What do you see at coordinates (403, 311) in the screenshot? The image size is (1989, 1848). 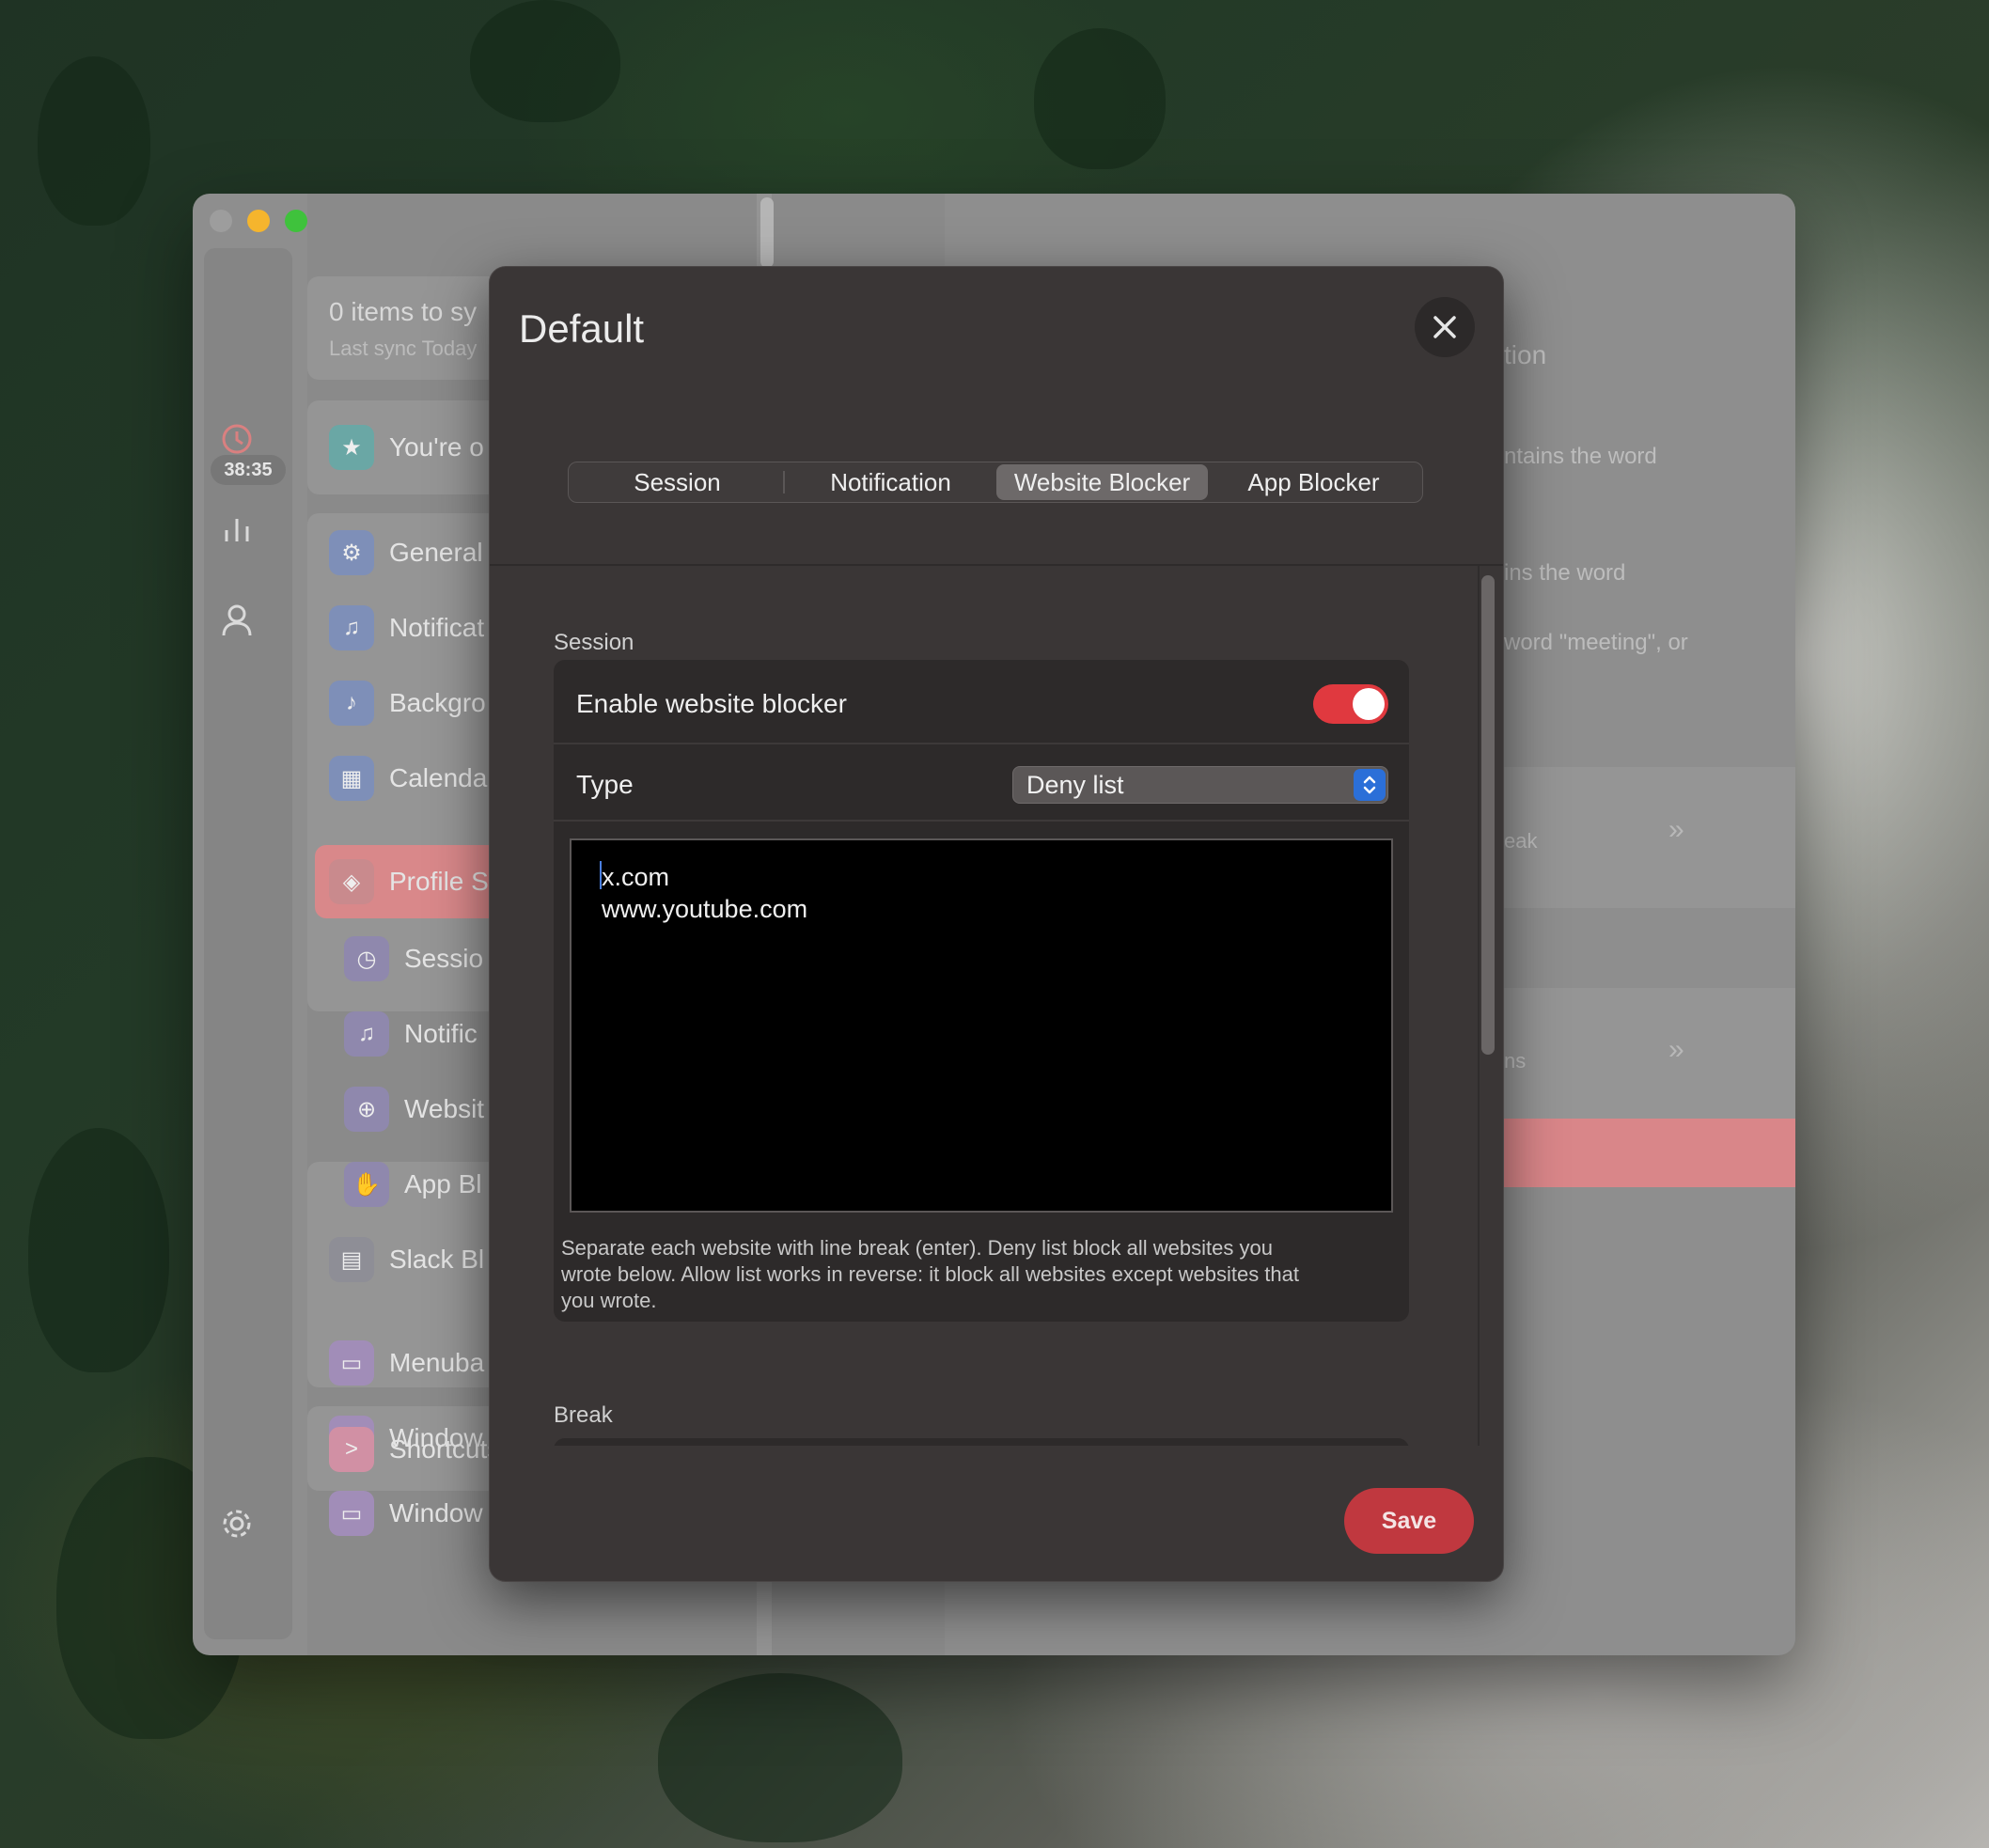 I see `sync-title: 0 items to sy` at bounding box center [403, 311].